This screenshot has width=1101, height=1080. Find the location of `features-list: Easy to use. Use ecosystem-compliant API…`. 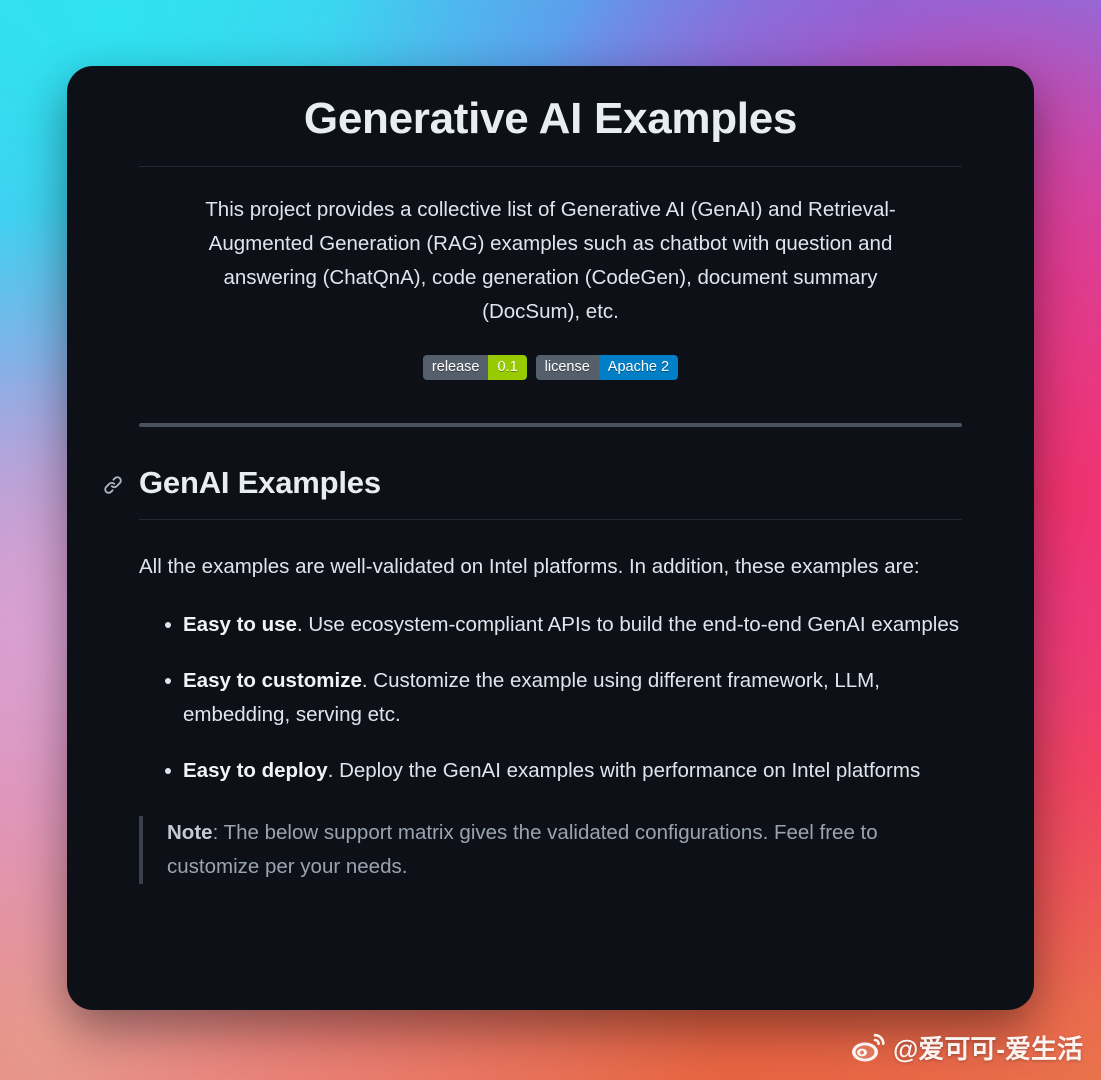

features-list: Easy to use. Use ecosystem-compliant API… is located at coordinates (550, 698).